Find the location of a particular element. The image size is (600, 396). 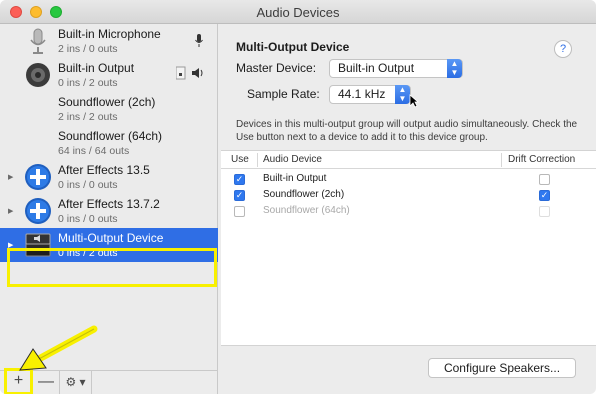

column-header-audio-device: Audio Device is located at coordinates (292, 159).